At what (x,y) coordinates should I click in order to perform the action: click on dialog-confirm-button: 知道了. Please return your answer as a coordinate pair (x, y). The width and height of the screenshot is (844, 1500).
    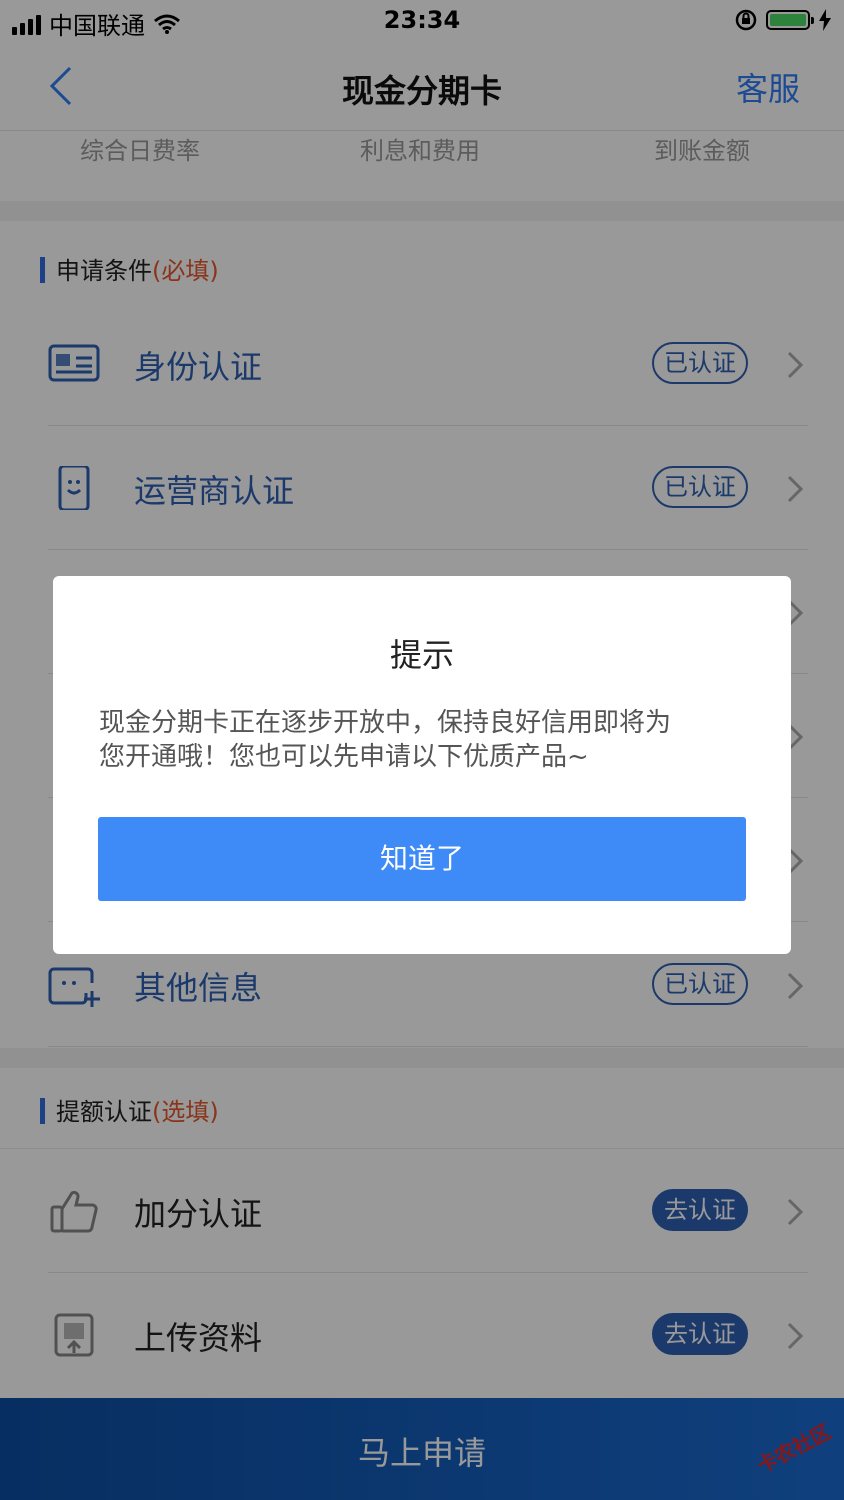
    Looking at the image, I should click on (422, 859).